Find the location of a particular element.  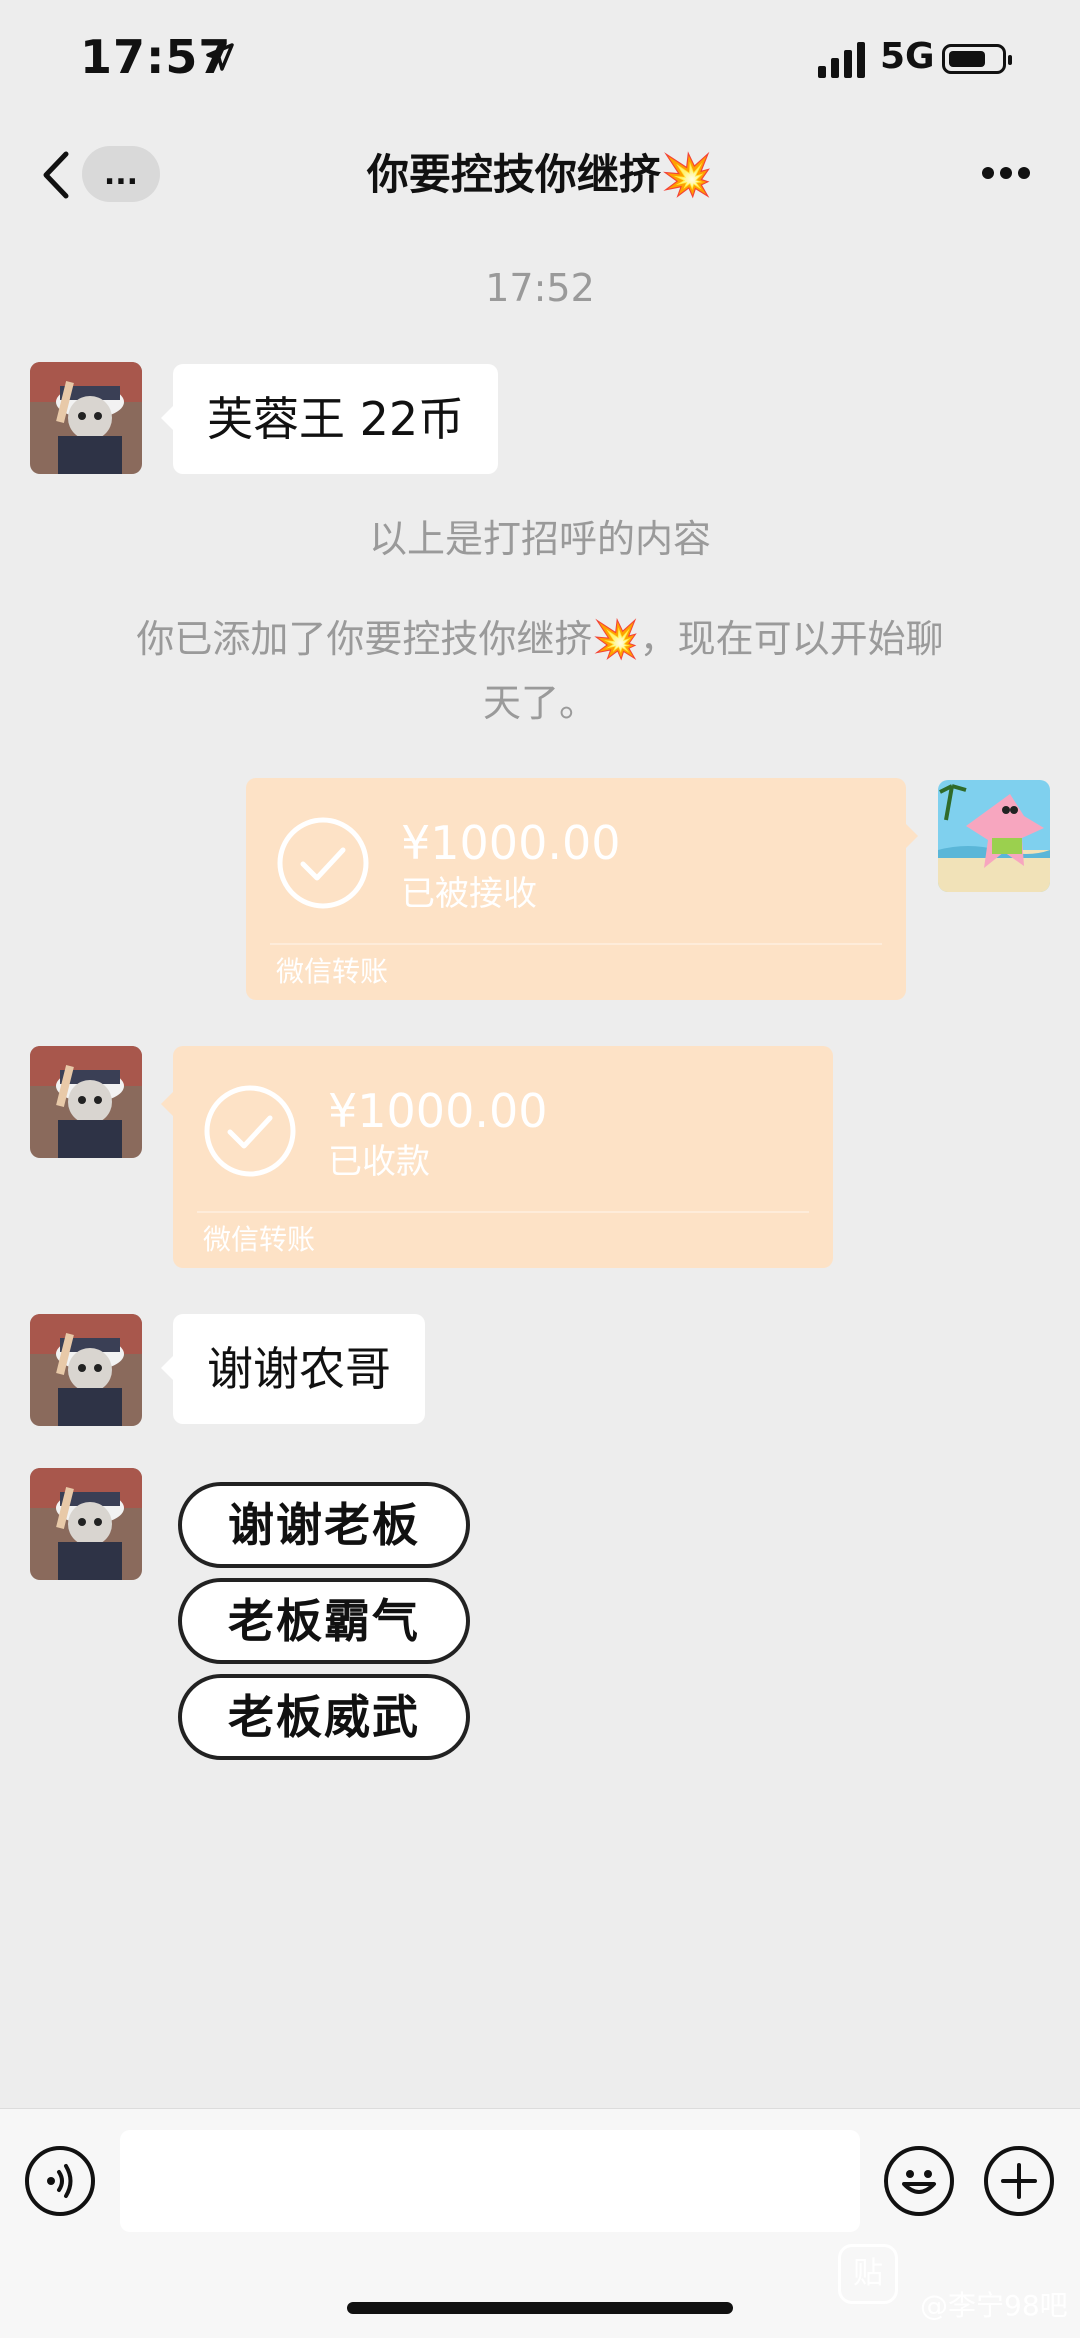

emoji-icon is located at coordinates (919, 2182).